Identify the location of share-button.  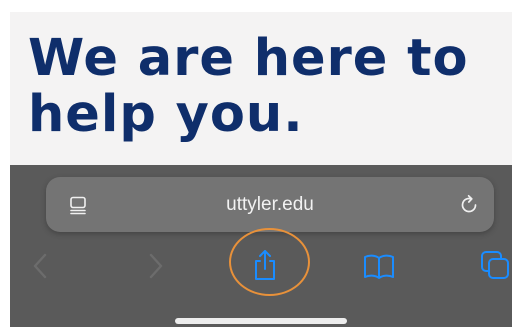
(265, 265).